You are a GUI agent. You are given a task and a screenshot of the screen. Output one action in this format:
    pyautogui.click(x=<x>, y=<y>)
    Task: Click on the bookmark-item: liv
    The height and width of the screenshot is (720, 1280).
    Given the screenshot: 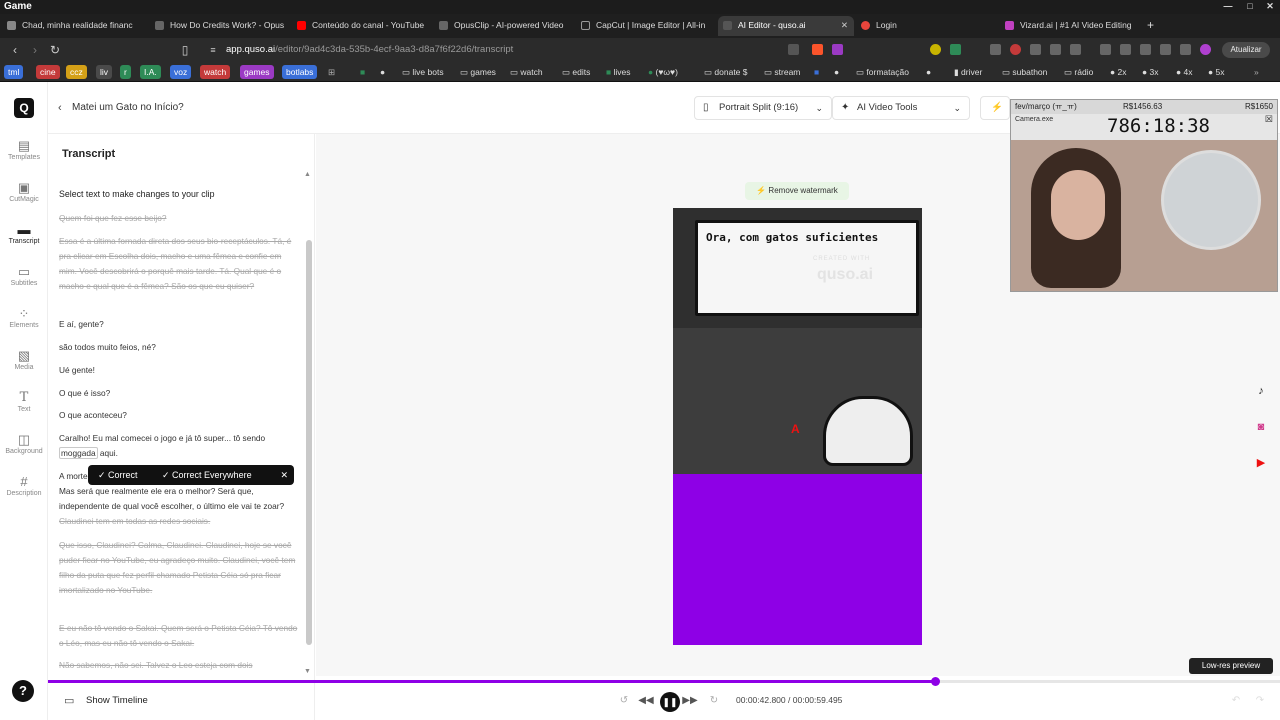 What is the action you would take?
    pyautogui.click(x=104, y=72)
    